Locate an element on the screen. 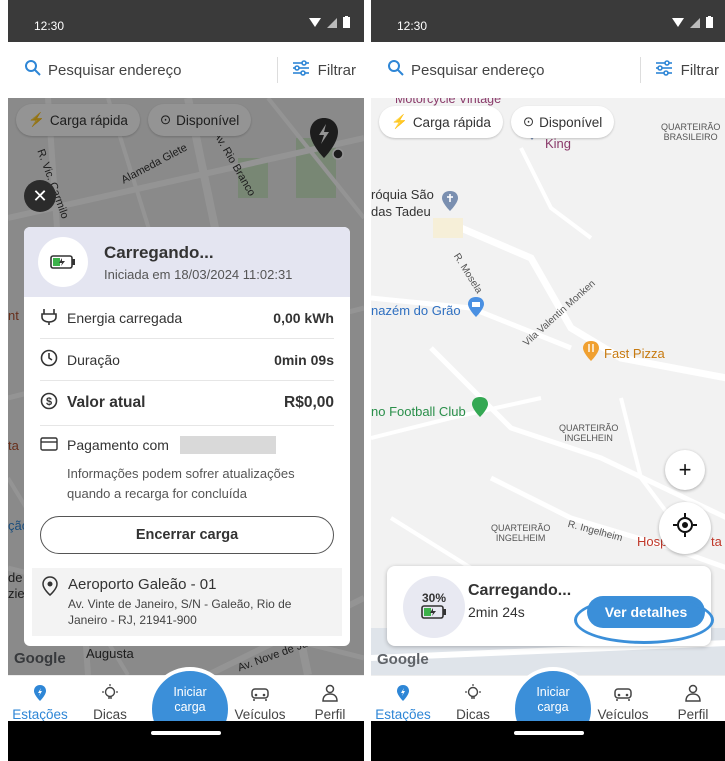 The image size is (725, 761). status-bar: 12:30 is located at coordinates (548, 21).